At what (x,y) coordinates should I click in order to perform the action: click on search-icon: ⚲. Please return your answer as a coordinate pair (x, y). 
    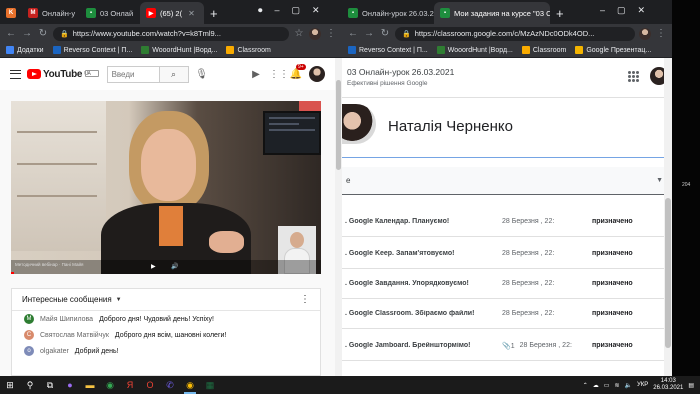
    Looking at the image, I should click on (30, 385).